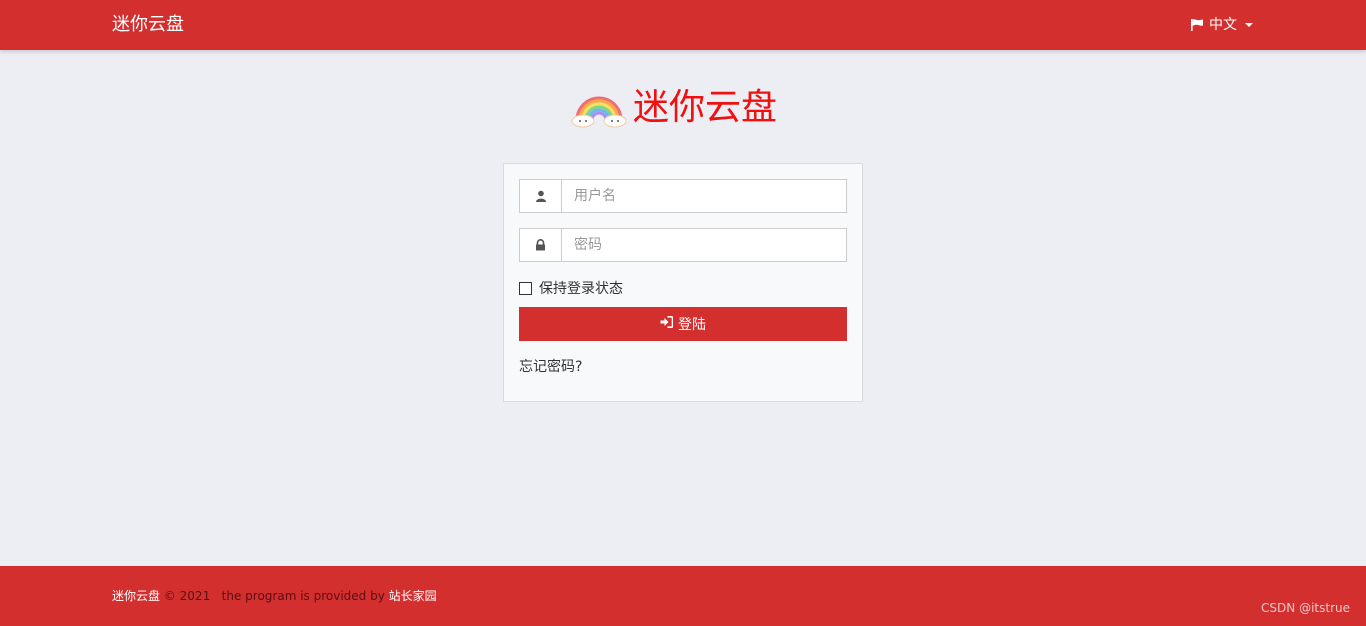 The image size is (1366, 626). Describe the element at coordinates (136, 596) in the screenshot. I see `footer-brand-link: 迷你云盘` at that location.